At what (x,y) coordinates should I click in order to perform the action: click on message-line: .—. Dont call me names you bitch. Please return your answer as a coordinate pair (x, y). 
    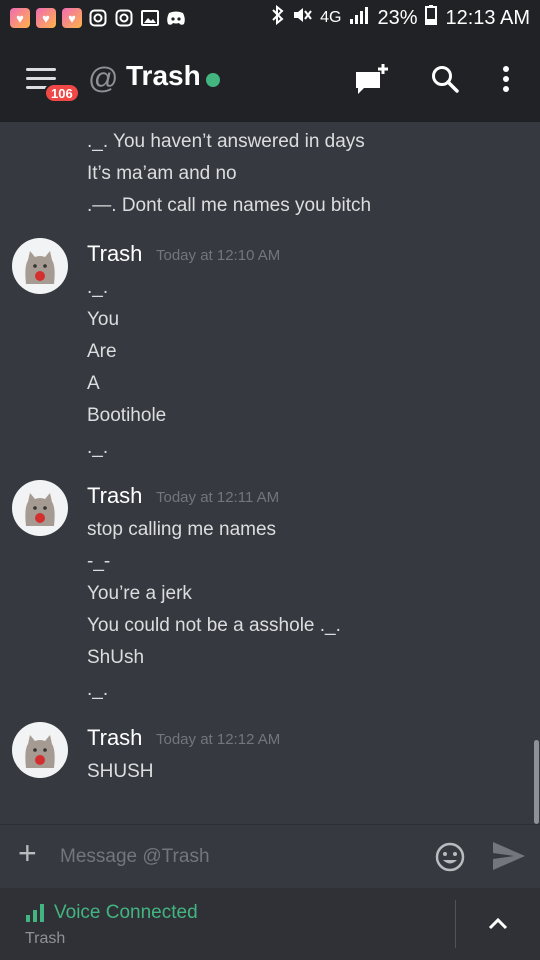
    Looking at the image, I should click on (229, 205).